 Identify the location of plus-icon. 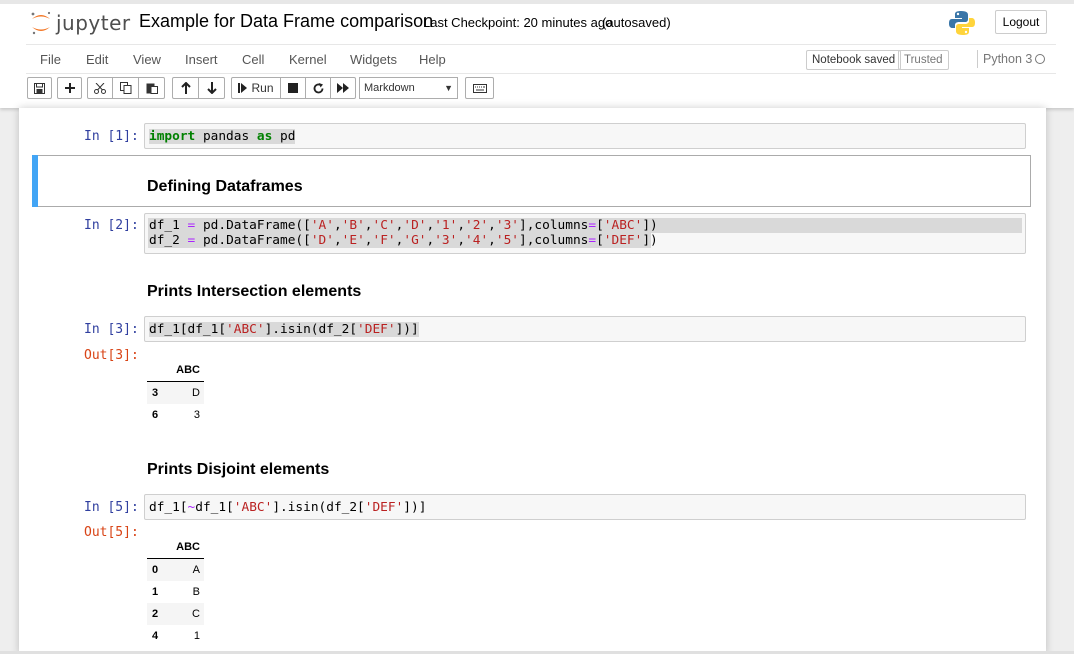
(69, 88).